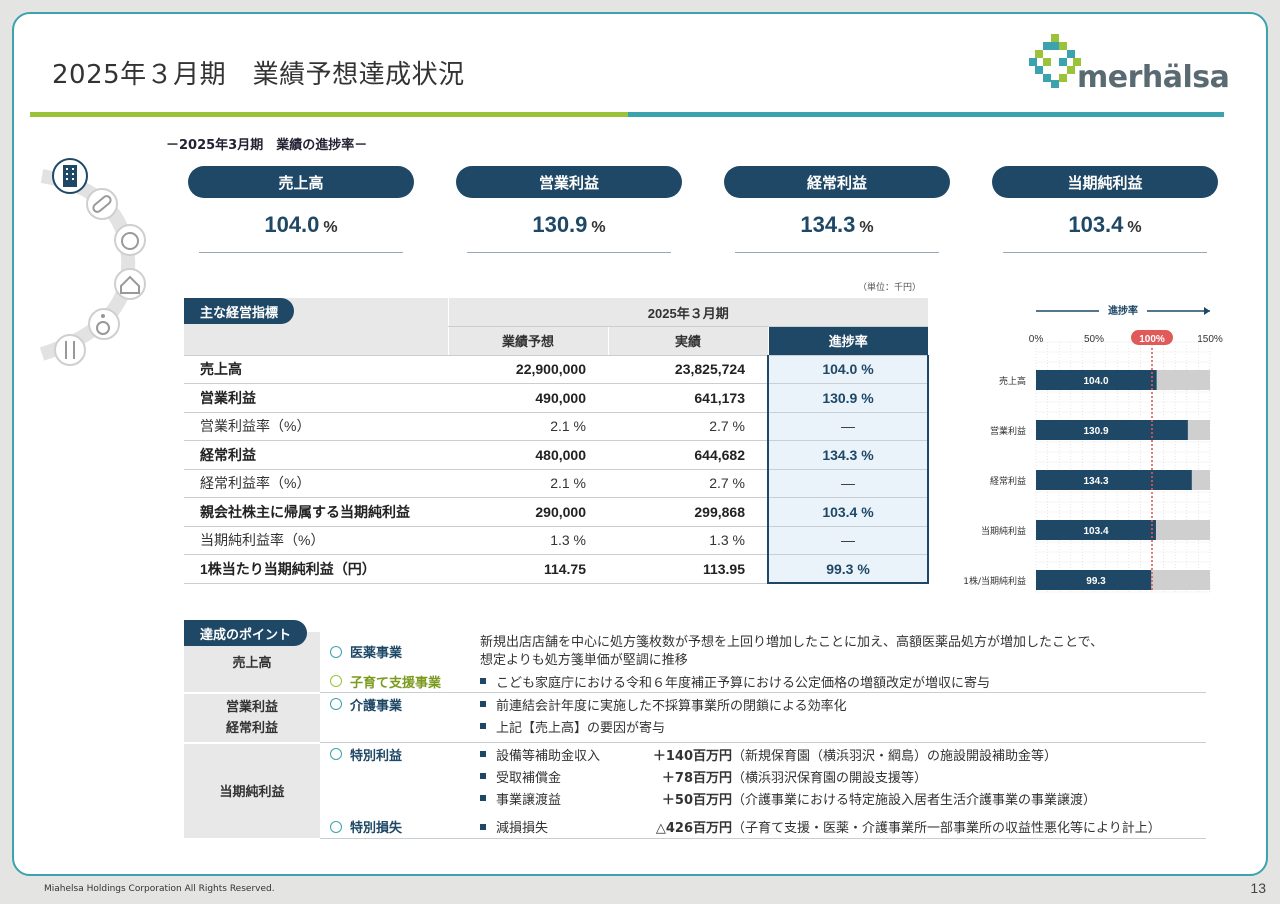 This screenshot has height=904, width=1280. I want to click on table-row: 親会社株主に帰属する当期純利益 290,000 299,868 103.4 %, so click(556, 512).